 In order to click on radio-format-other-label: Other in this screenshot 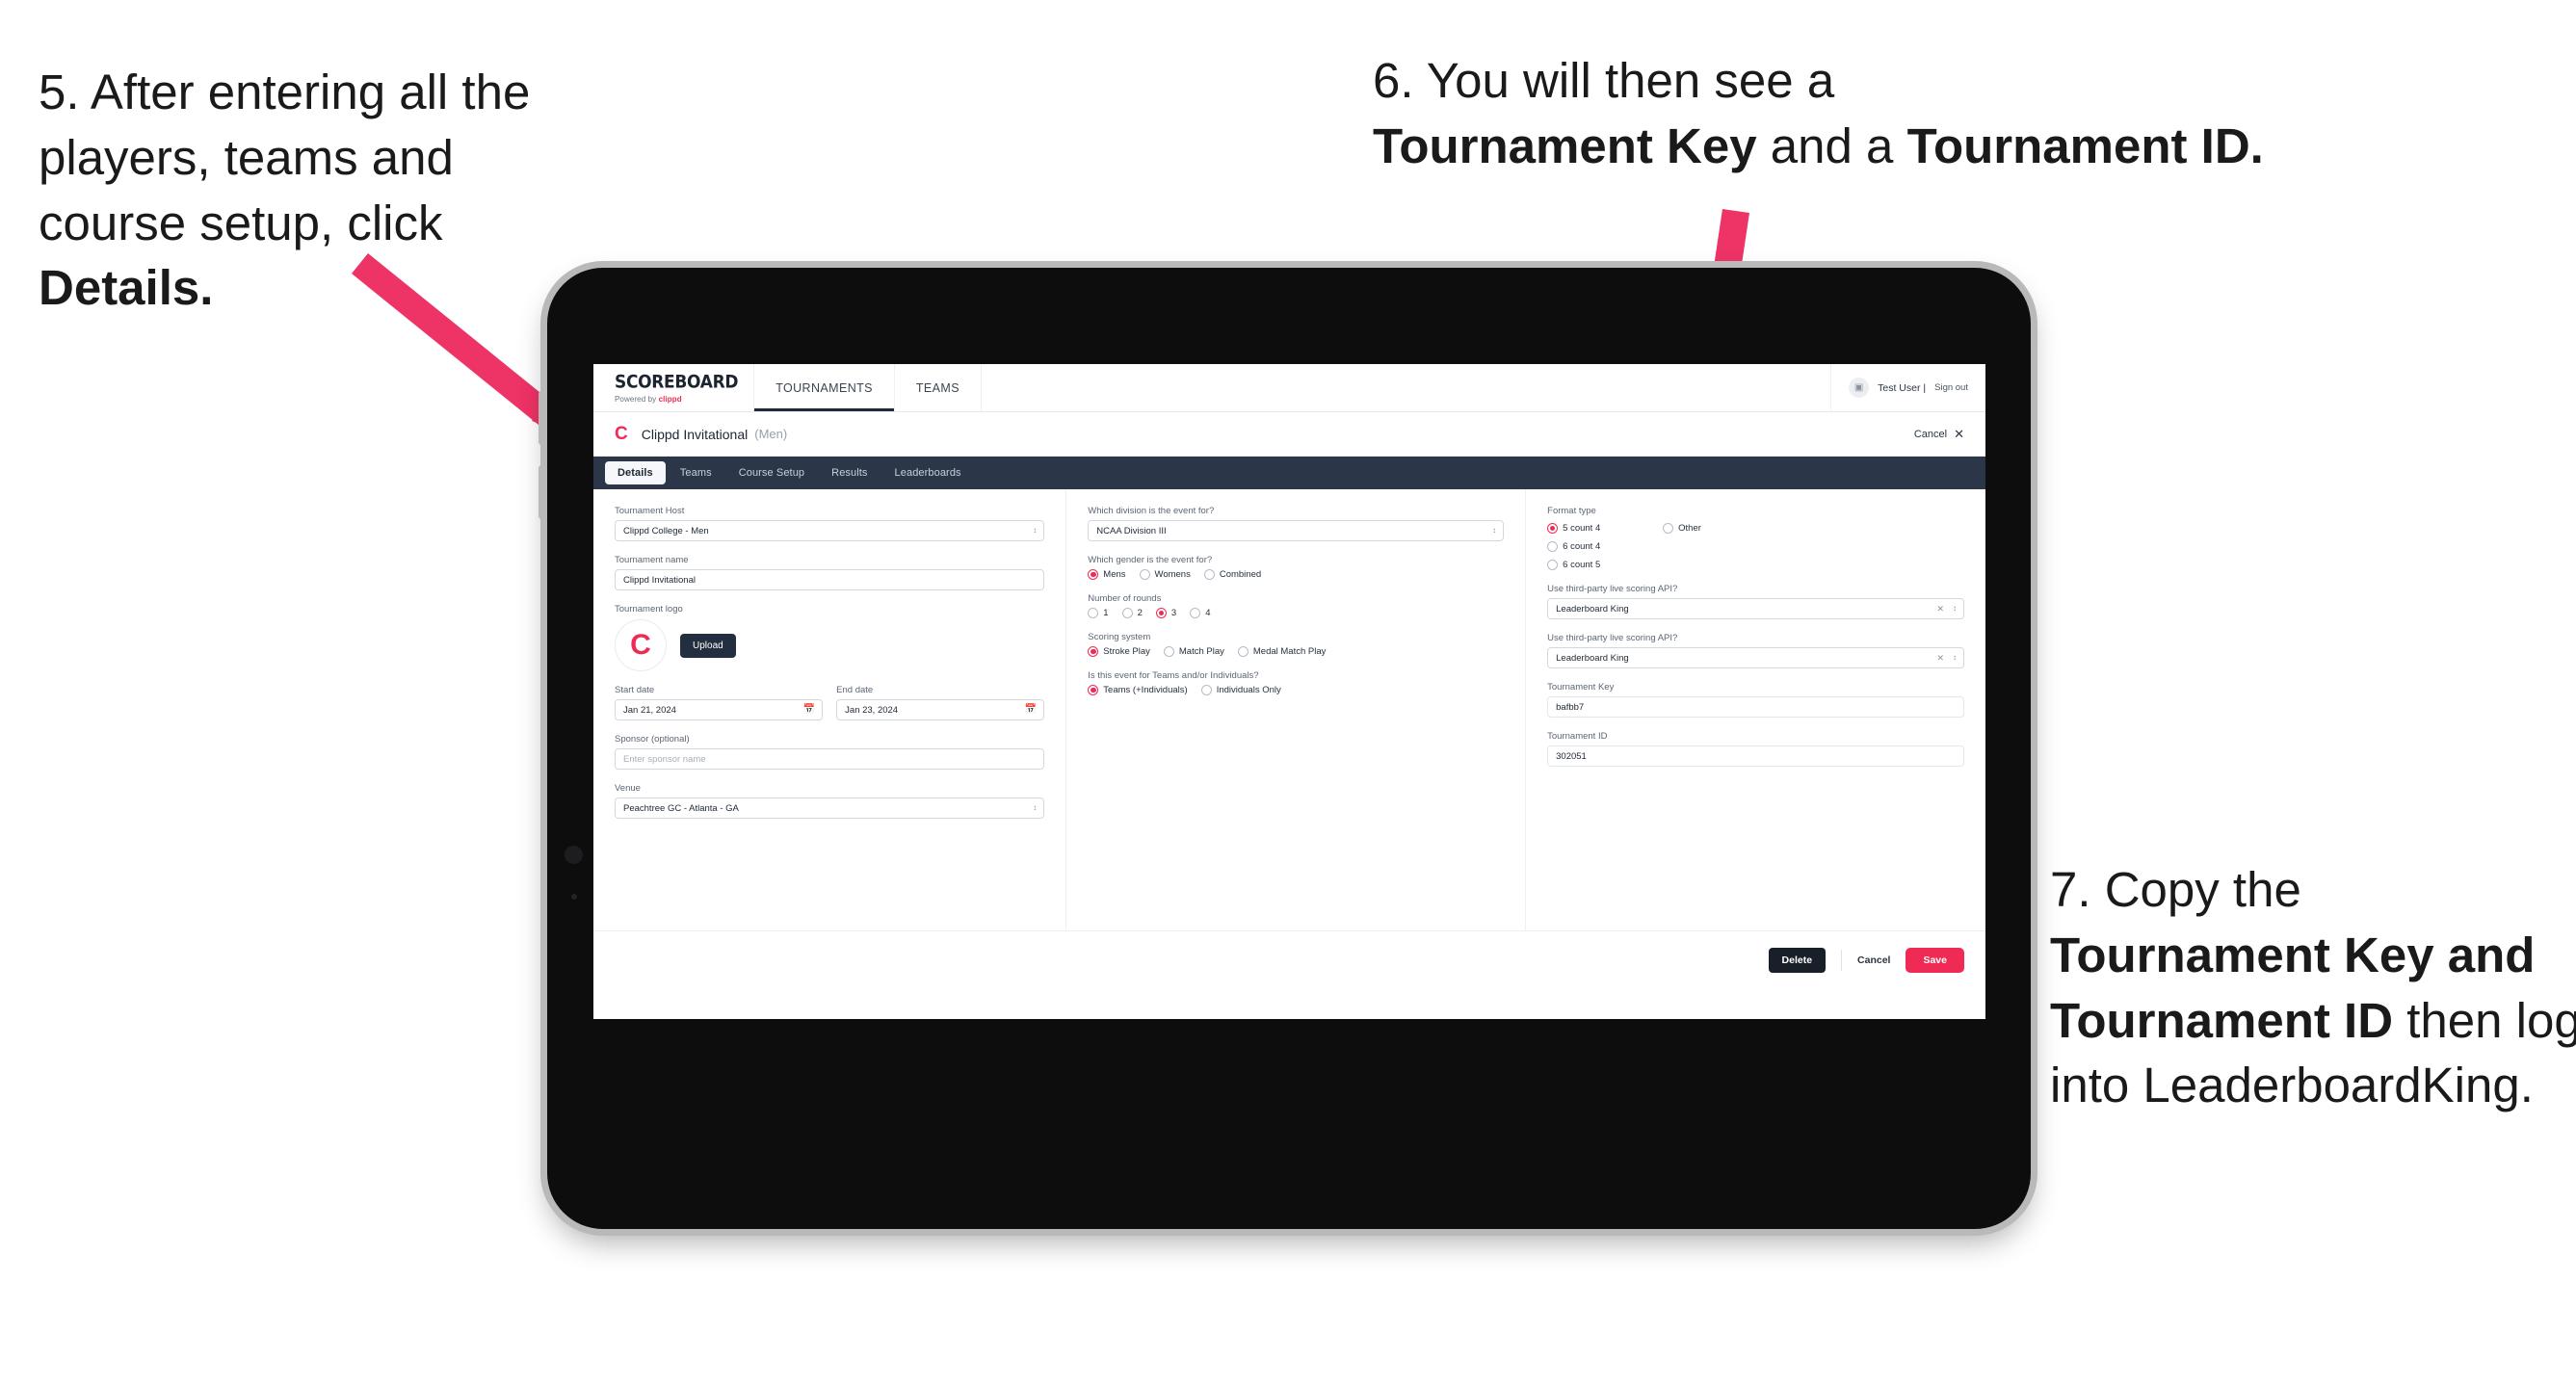, I will do `click(1690, 528)`.